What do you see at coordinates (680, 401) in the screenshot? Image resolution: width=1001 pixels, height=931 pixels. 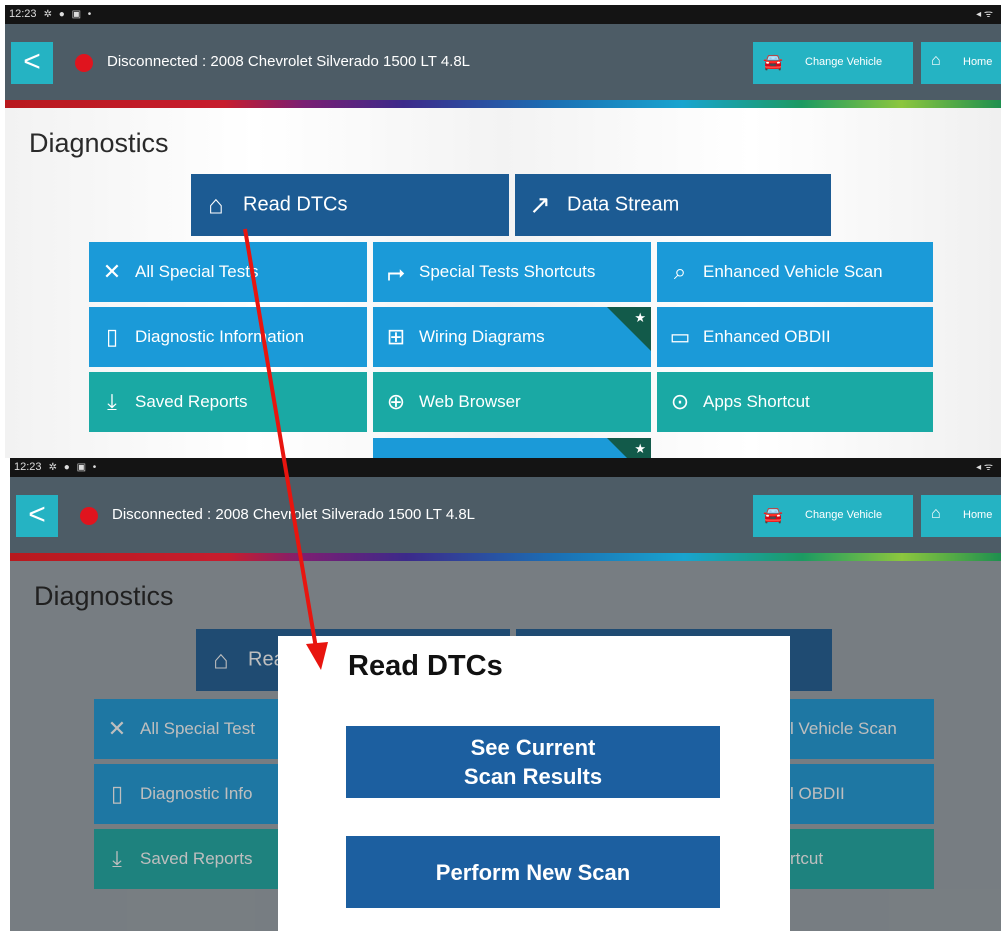 I see `apps-icon: ⊙` at bounding box center [680, 401].